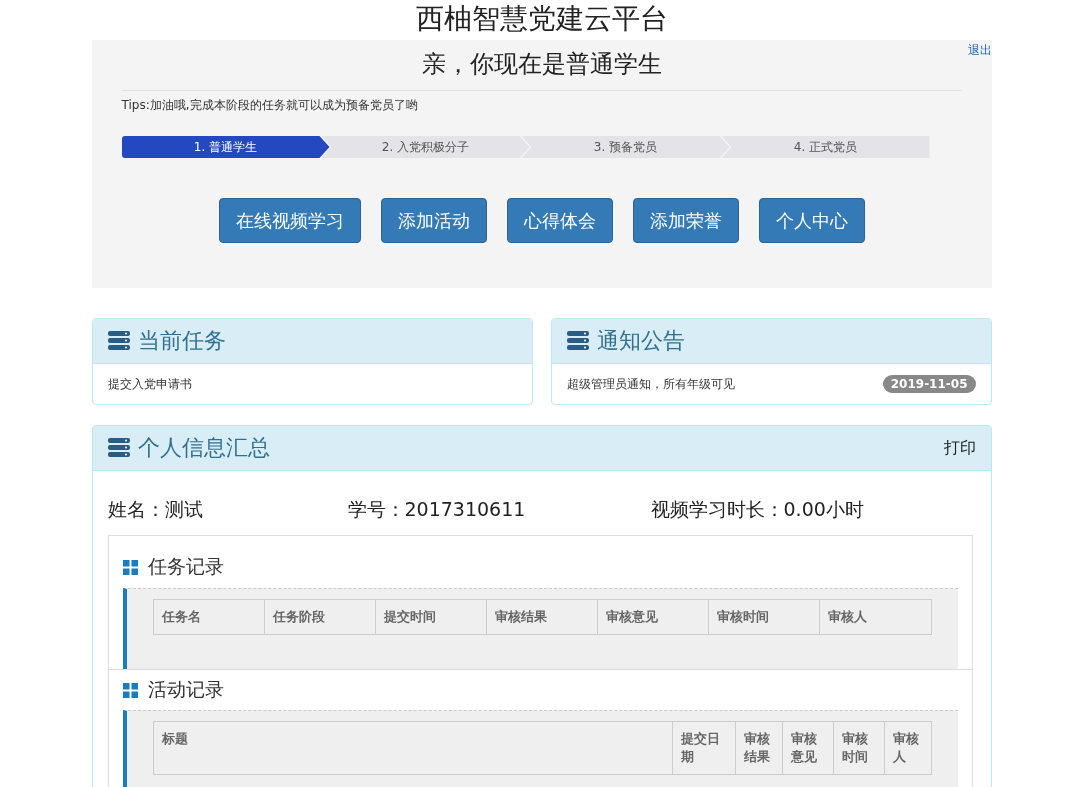  What do you see at coordinates (811, 220) in the screenshot?
I see `action-button: 个人中心` at bounding box center [811, 220].